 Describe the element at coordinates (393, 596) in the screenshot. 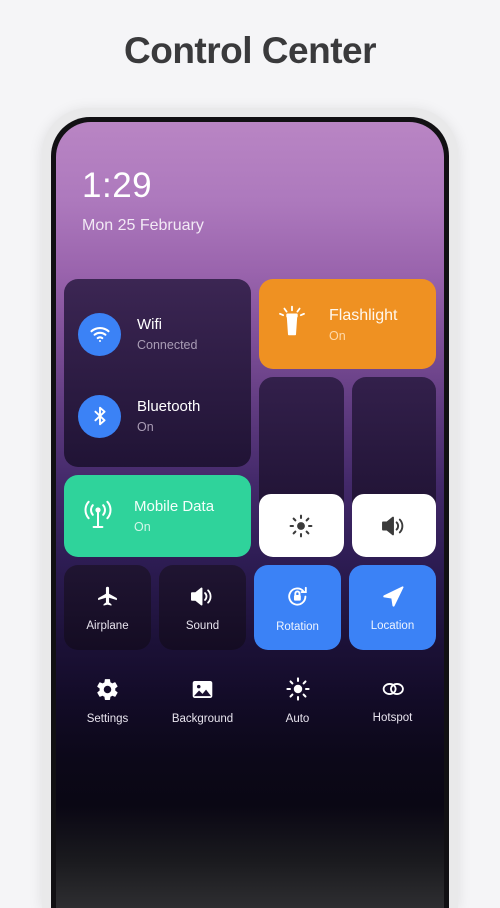

I see `location-arrow-icon` at that location.